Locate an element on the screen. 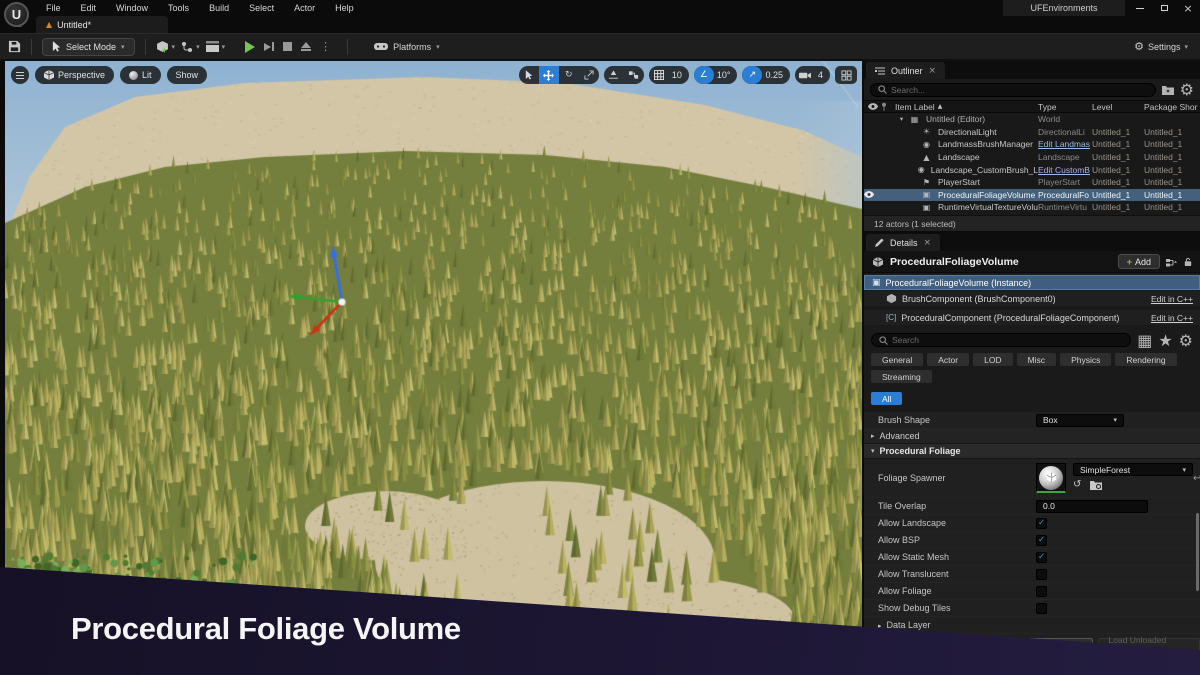 This screenshot has height=675, width=1200. add-actor-button: + ▾ is located at coordinates (165, 47).